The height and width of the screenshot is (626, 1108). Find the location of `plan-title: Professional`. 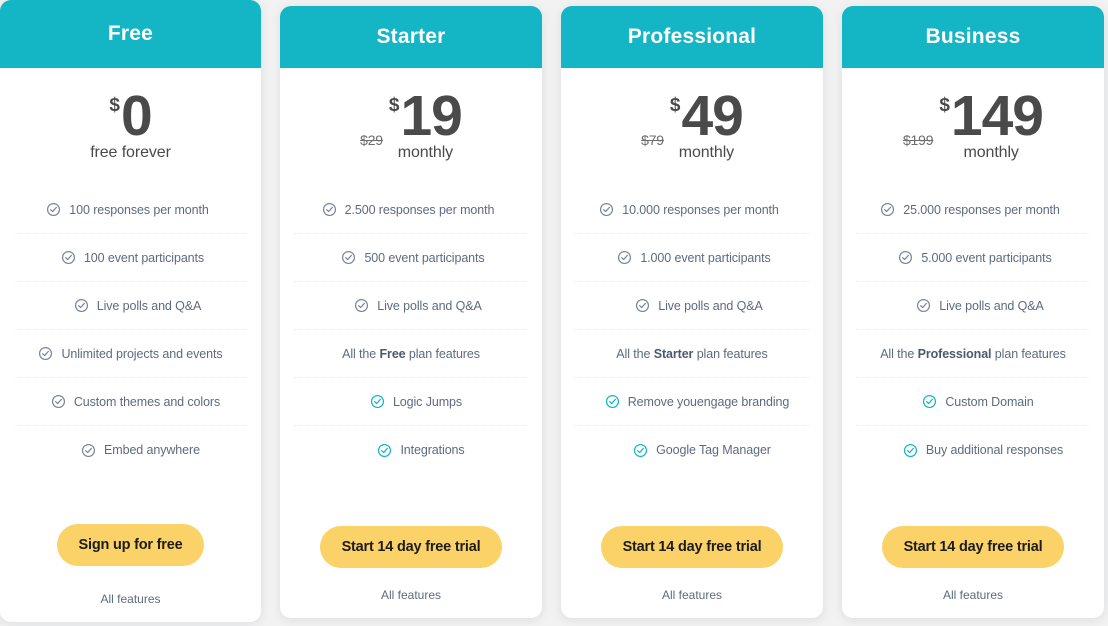

plan-title: Professional is located at coordinates (692, 37).